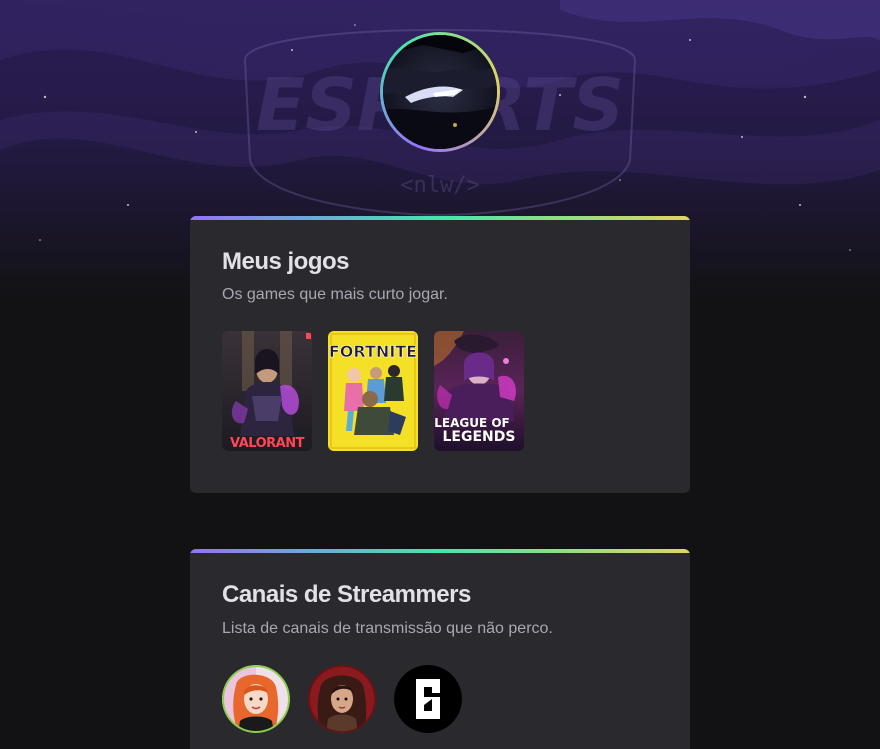 The width and height of the screenshot is (880, 749). What do you see at coordinates (479, 437) in the screenshot?
I see `svg-text: LEGENDS` at bounding box center [479, 437].